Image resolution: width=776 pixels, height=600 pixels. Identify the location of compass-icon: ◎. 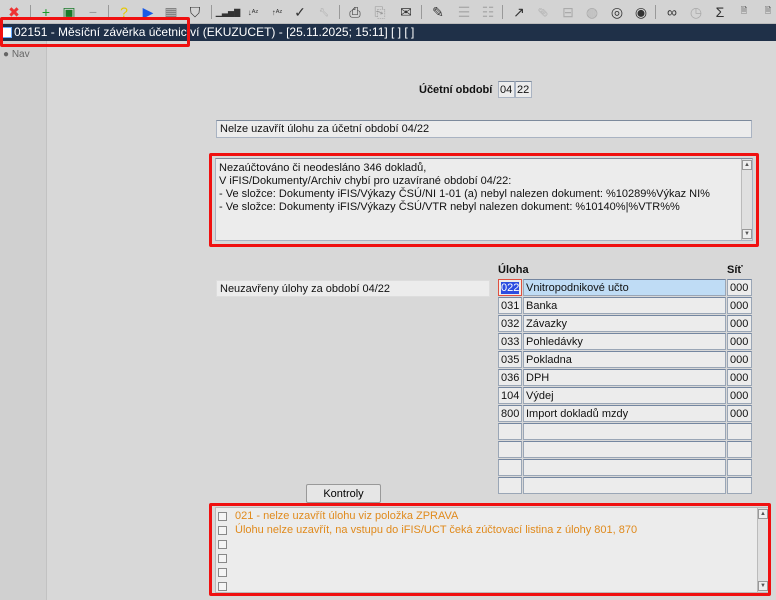
(617, 12).